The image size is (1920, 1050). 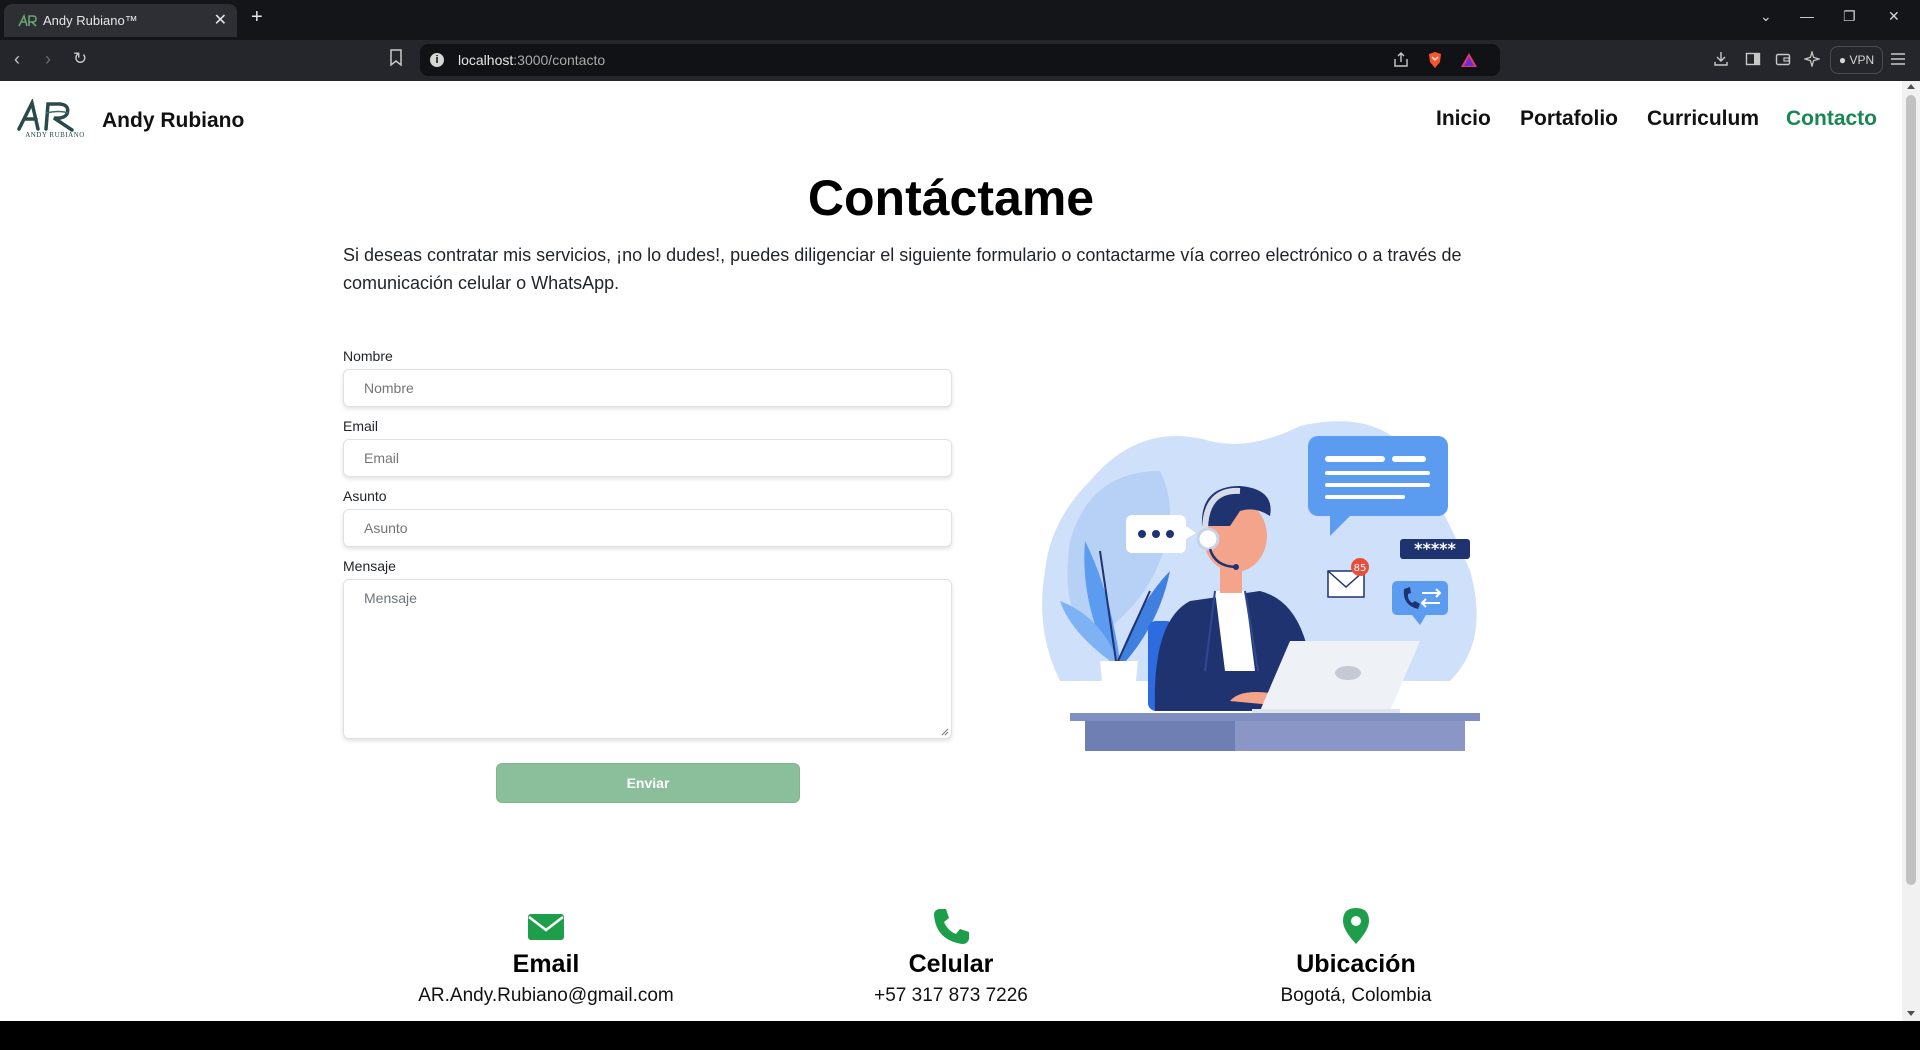 What do you see at coordinates (951, 964) in the screenshot?
I see `contact-phone-title: Celular` at bounding box center [951, 964].